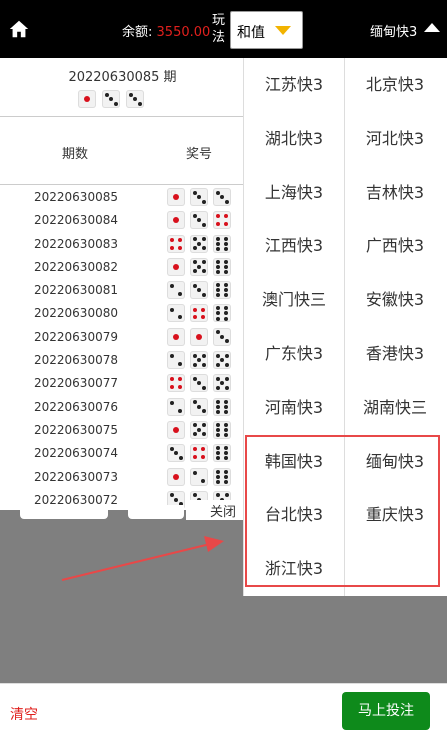 The height and width of the screenshot is (740, 447). Describe the element at coordinates (386, 711) in the screenshot. I see `bet-button: 马上投注` at that location.